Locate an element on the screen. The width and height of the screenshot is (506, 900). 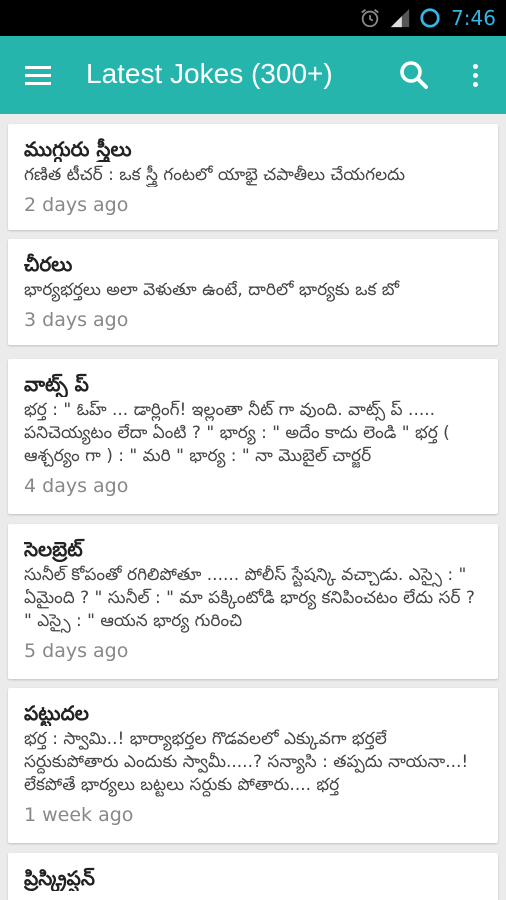
search-icon is located at coordinates (414, 75).